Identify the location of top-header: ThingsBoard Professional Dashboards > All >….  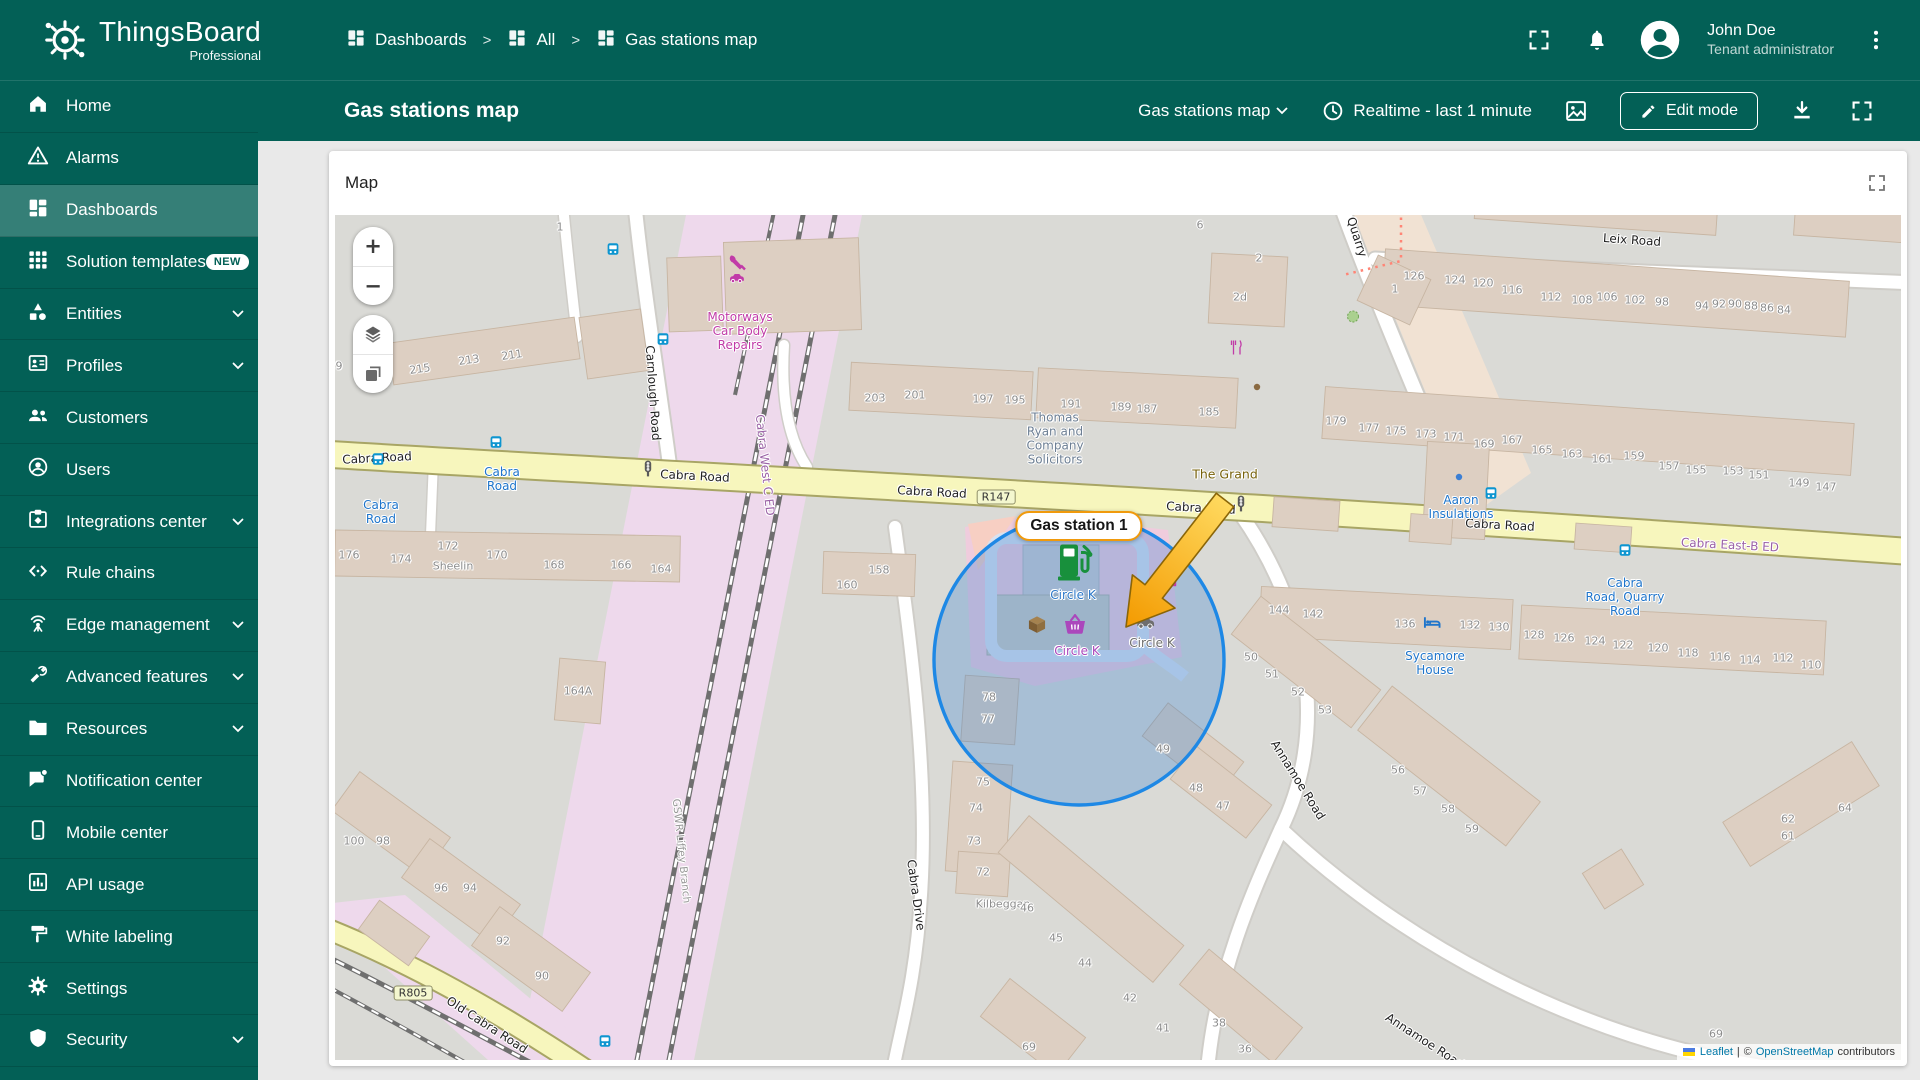
(960, 40).